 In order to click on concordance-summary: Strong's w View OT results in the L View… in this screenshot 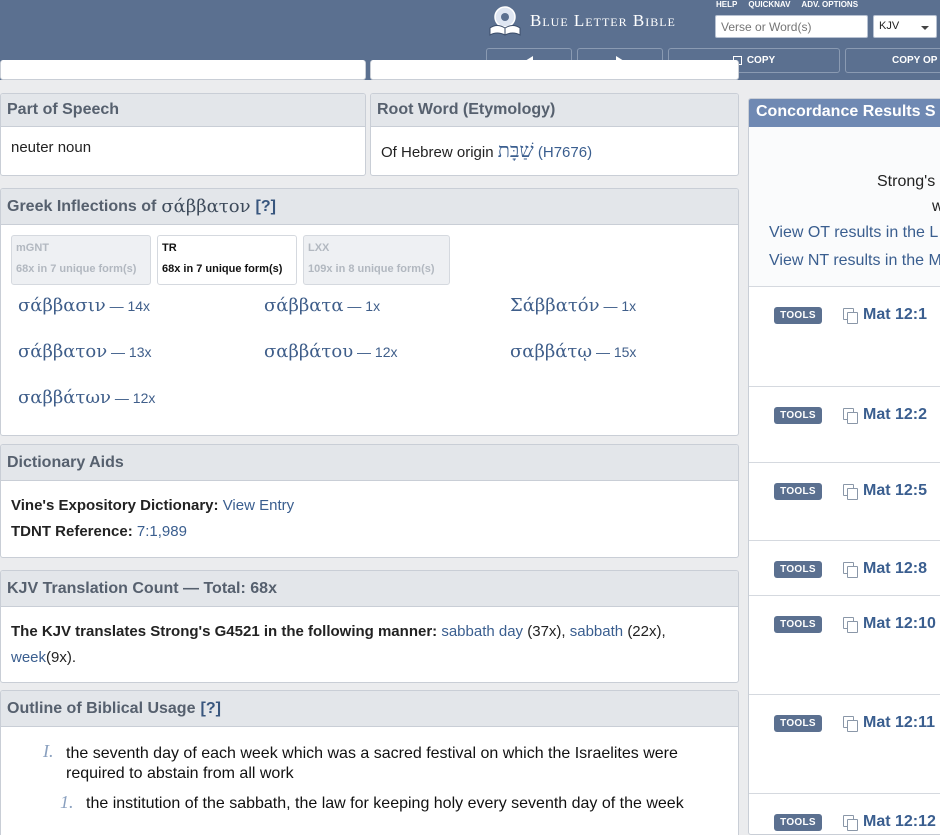, I will do `click(844, 207)`.